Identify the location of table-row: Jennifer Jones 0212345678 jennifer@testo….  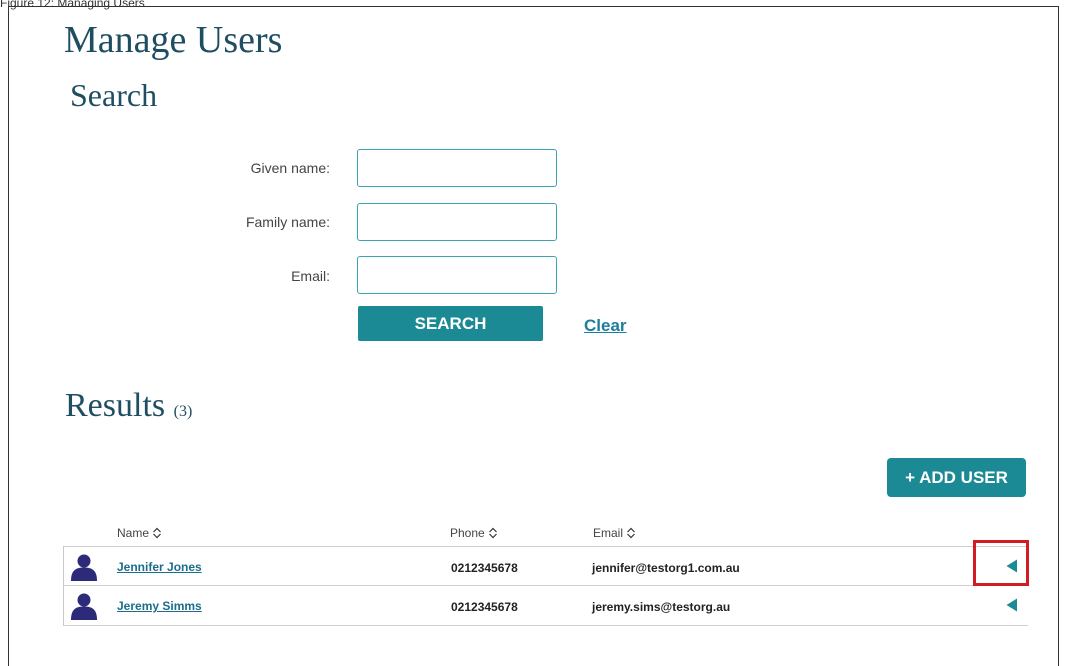
(546, 566).